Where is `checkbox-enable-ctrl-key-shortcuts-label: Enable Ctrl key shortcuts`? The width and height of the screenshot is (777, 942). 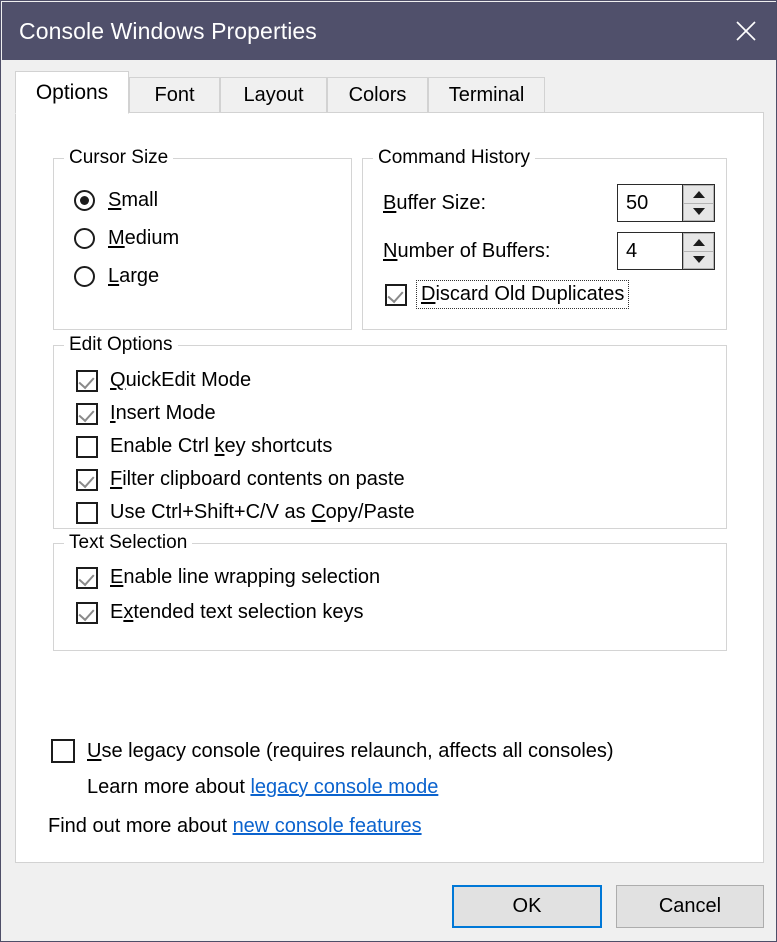 checkbox-enable-ctrl-key-shortcuts-label: Enable Ctrl key shortcuts is located at coordinates (221, 446).